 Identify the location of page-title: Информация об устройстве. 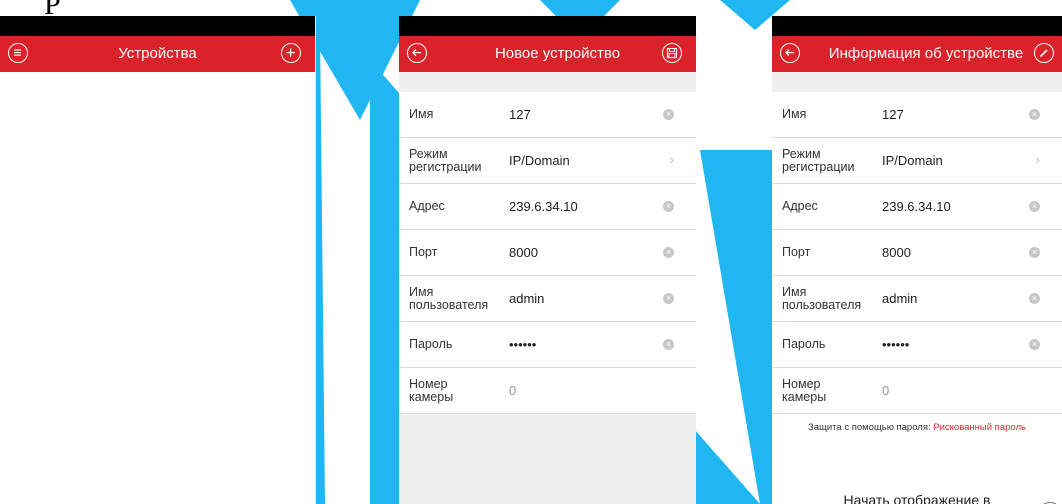
(926, 53).